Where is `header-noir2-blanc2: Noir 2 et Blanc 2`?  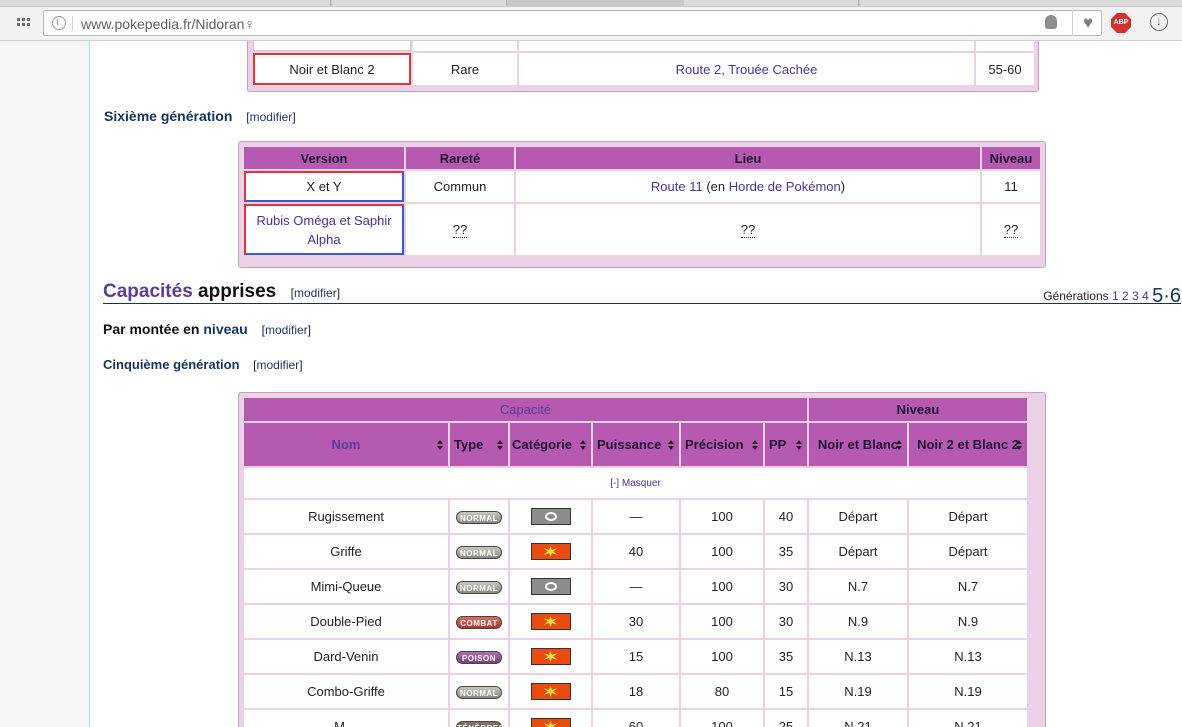
header-noir2-blanc2: Noir 2 et Blanc 2 is located at coordinates (968, 444).